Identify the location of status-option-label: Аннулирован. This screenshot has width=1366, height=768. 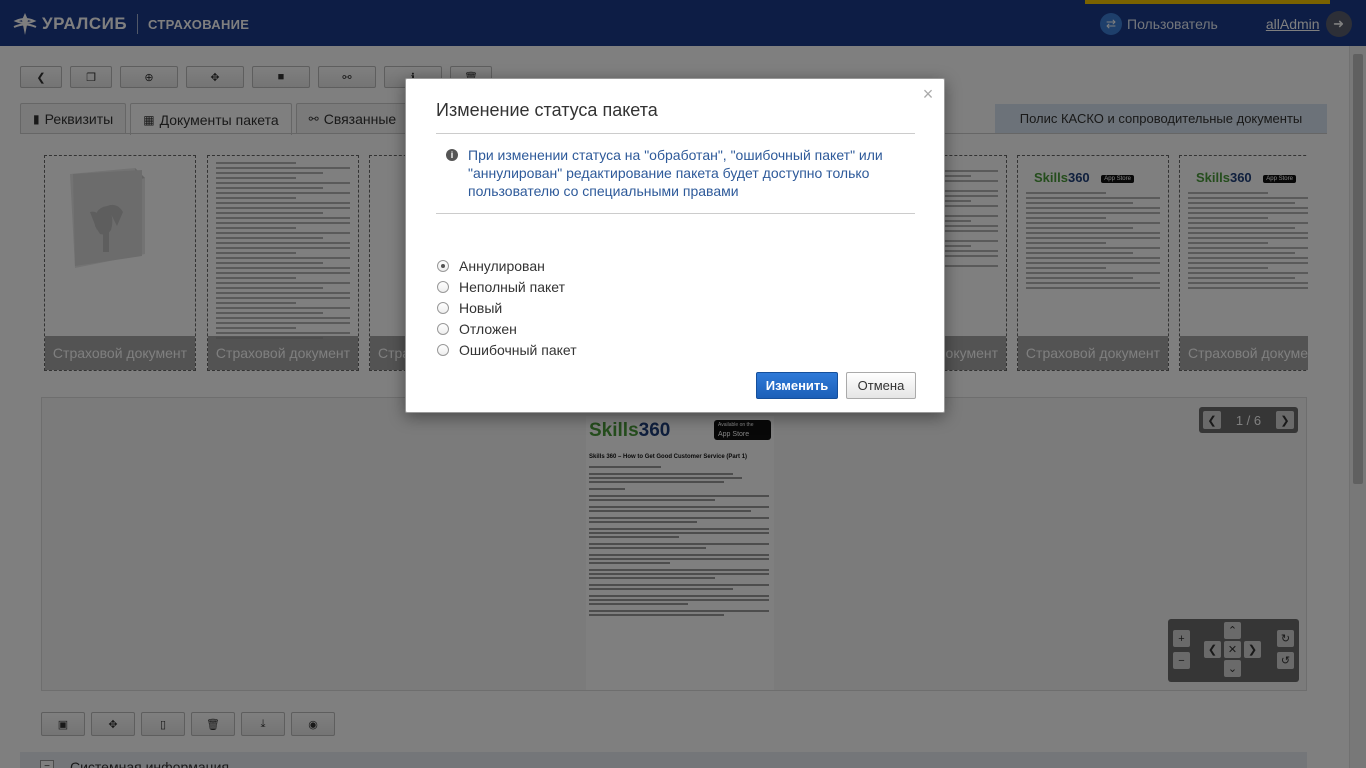
(502, 266).